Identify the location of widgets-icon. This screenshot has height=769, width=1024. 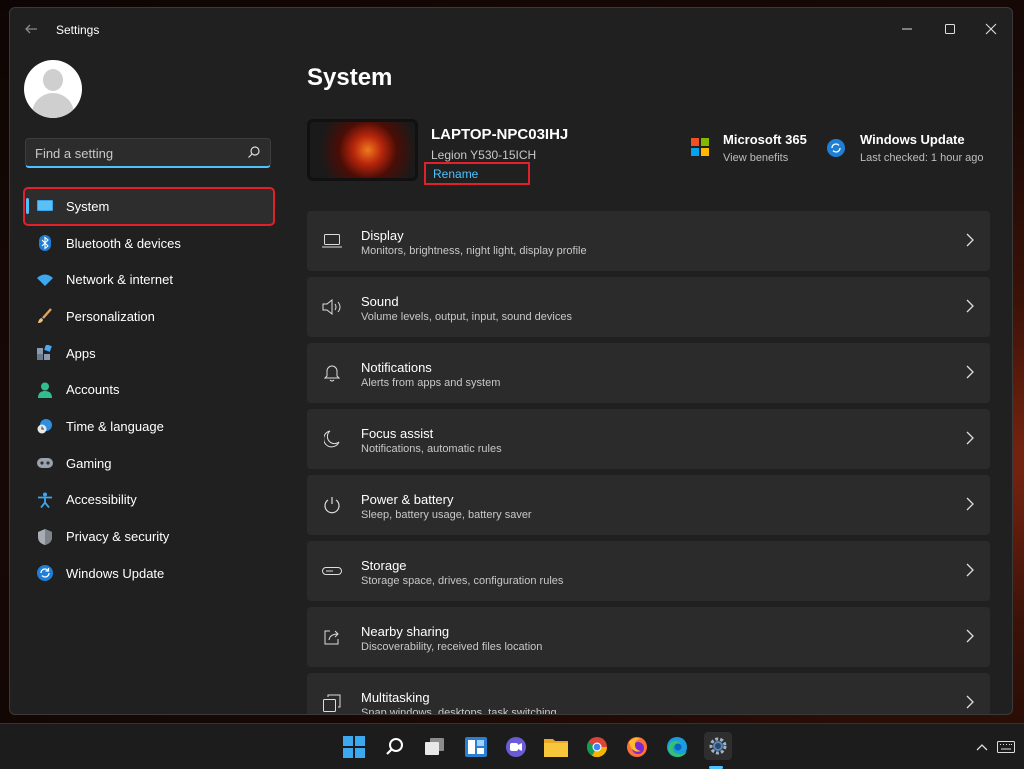
(476, 747).